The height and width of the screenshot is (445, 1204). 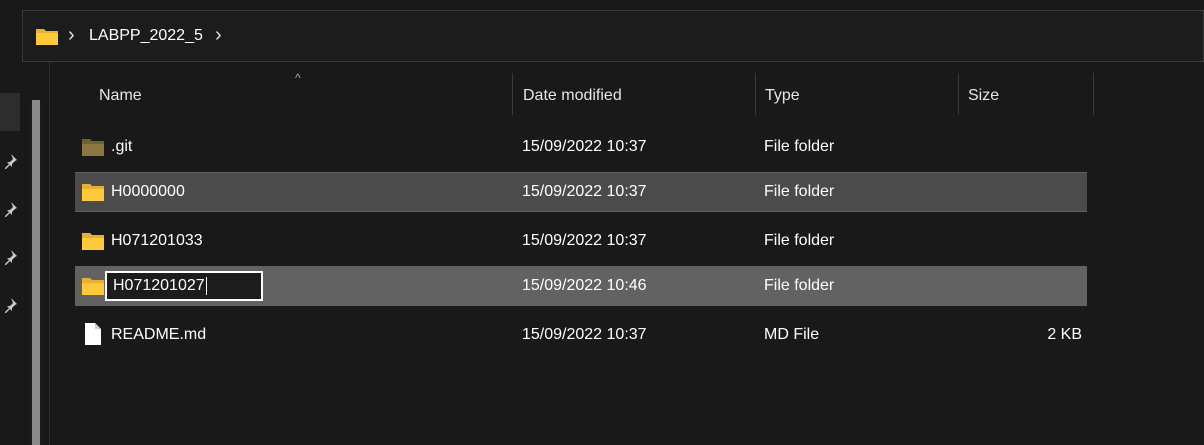 I want to click on column-header-date: Date modified, so click(x=572, y=96).